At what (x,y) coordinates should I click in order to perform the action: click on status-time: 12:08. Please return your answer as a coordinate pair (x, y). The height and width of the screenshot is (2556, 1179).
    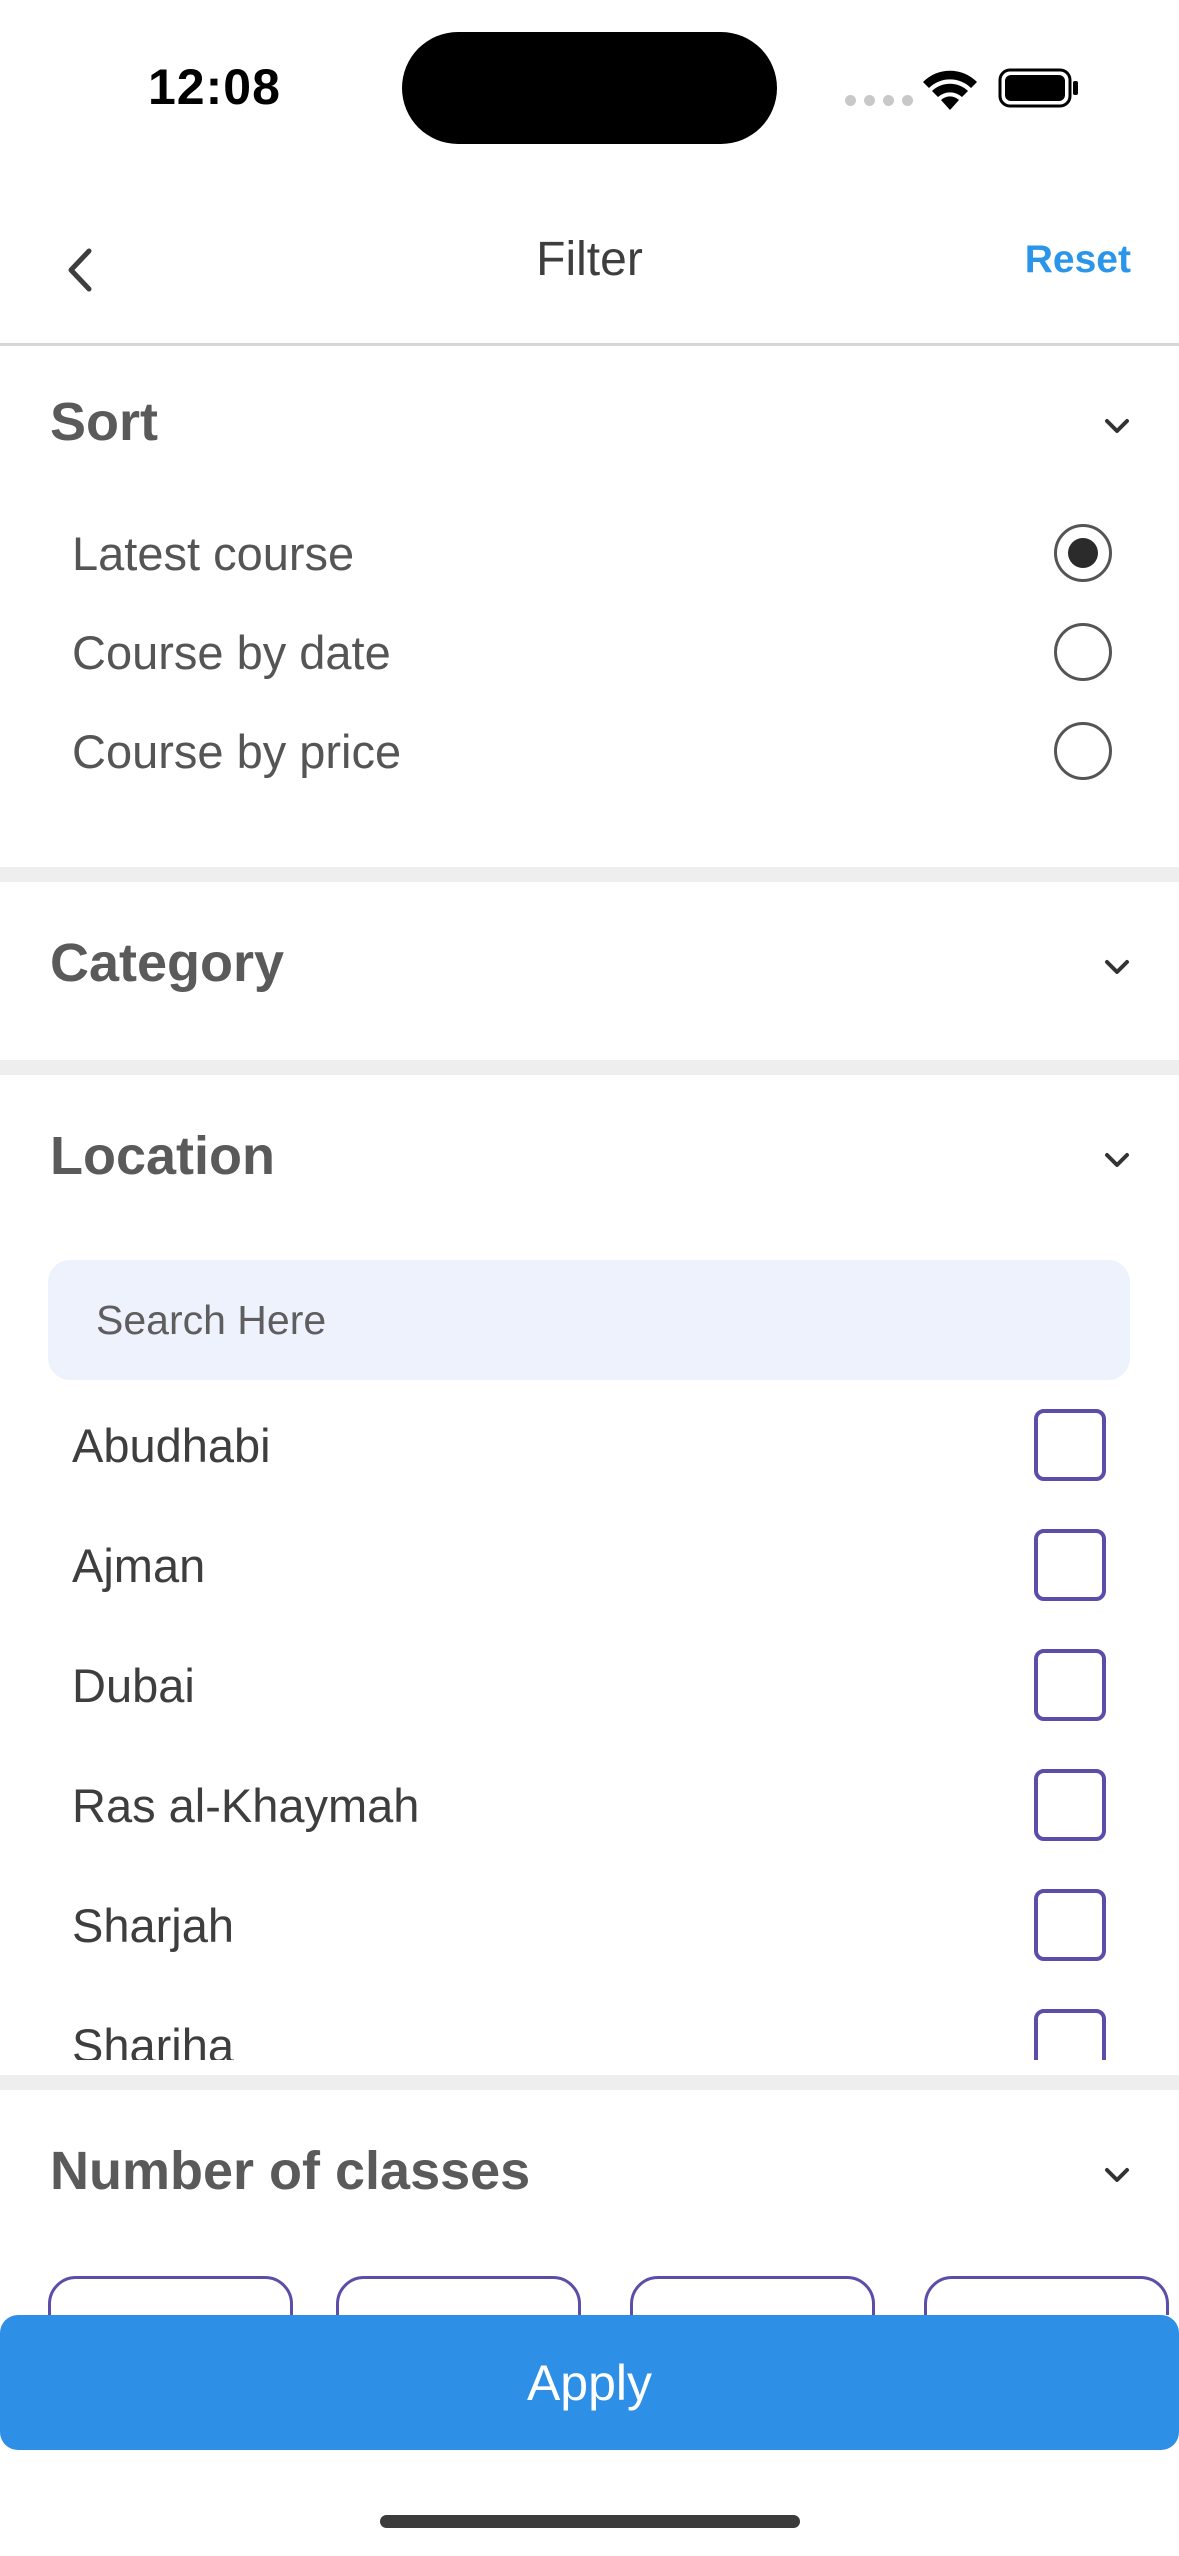
    Looking at the image, I should click on (214, 87).